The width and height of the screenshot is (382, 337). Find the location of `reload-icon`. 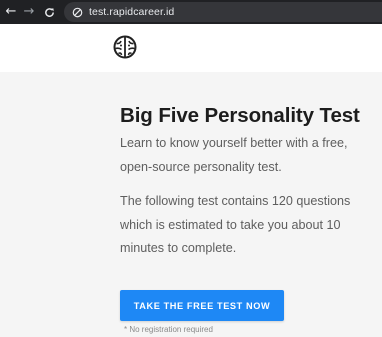

reload-icon is located at coordinates (49, 12).